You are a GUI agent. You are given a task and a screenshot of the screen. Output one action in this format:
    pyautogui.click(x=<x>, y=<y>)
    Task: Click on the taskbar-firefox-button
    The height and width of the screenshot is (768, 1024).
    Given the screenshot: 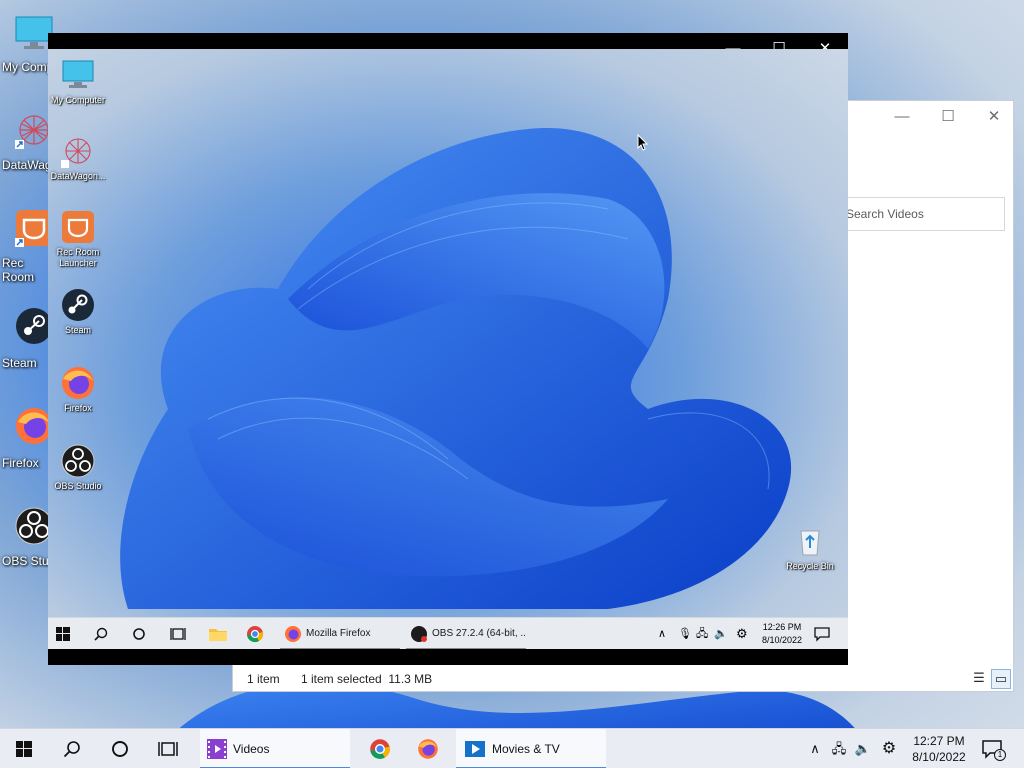 What is the action you would take?
    pyautogui.click(x=428, y=748)
    